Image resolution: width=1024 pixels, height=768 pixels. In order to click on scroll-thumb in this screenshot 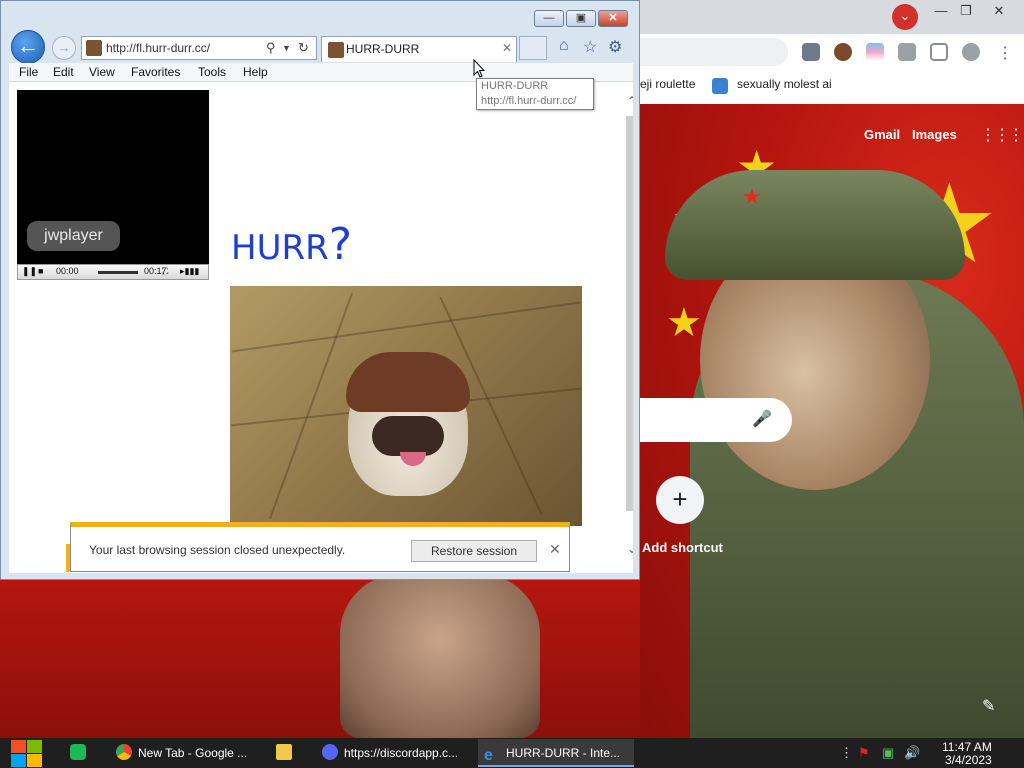, I will do `click(629, 313)`.